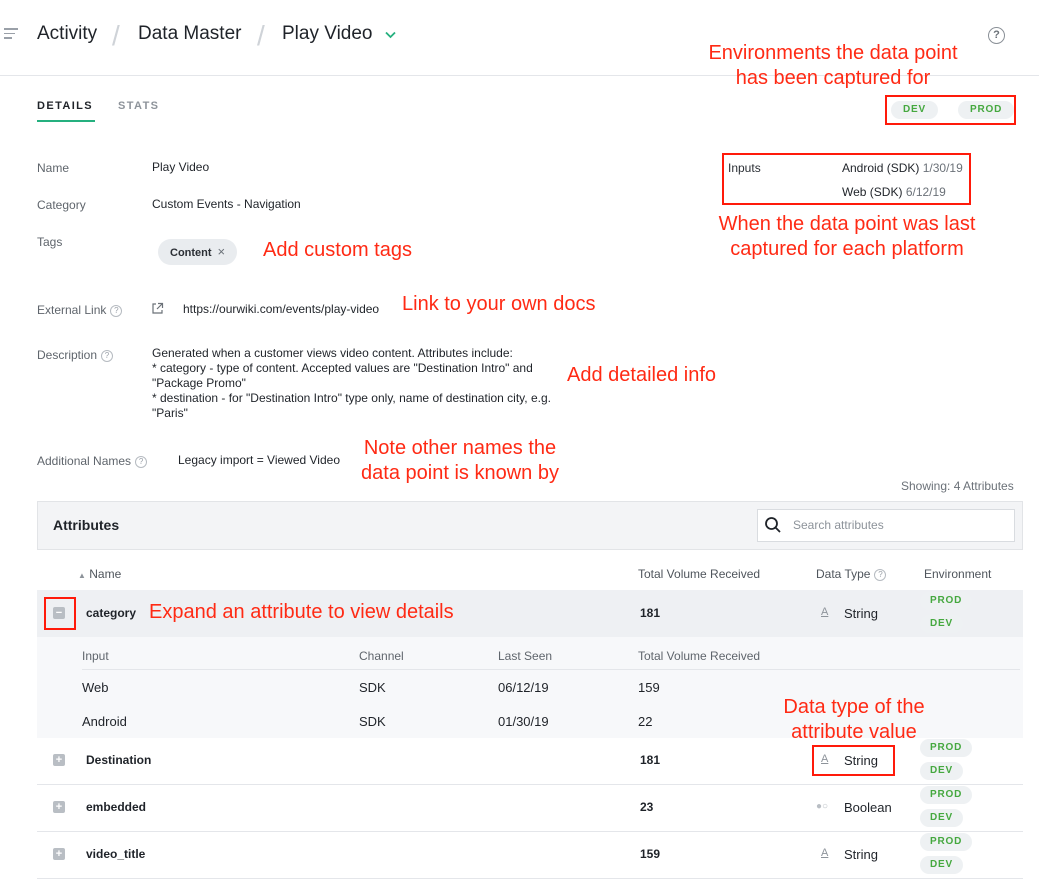 The height and width of the screenshot is (882, 1039). What do you see at coordinates (118, 760) in the screenshot?
I see `attribute-name: Destination` at bounding box center [118, 760].